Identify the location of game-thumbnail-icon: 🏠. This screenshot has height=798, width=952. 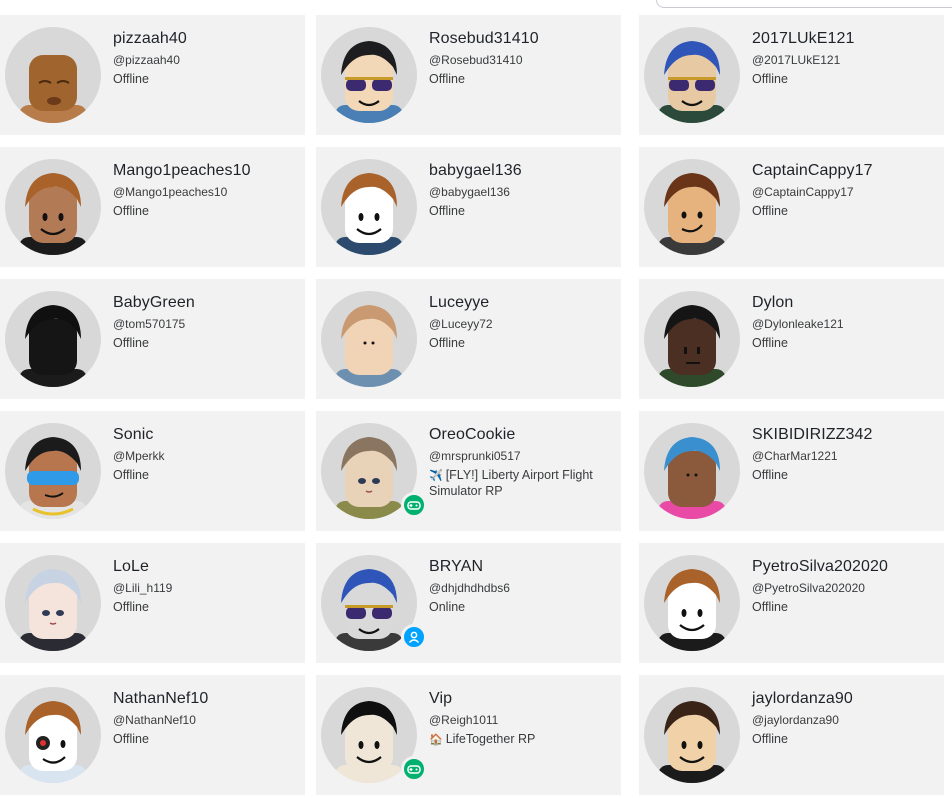
(436, 740).